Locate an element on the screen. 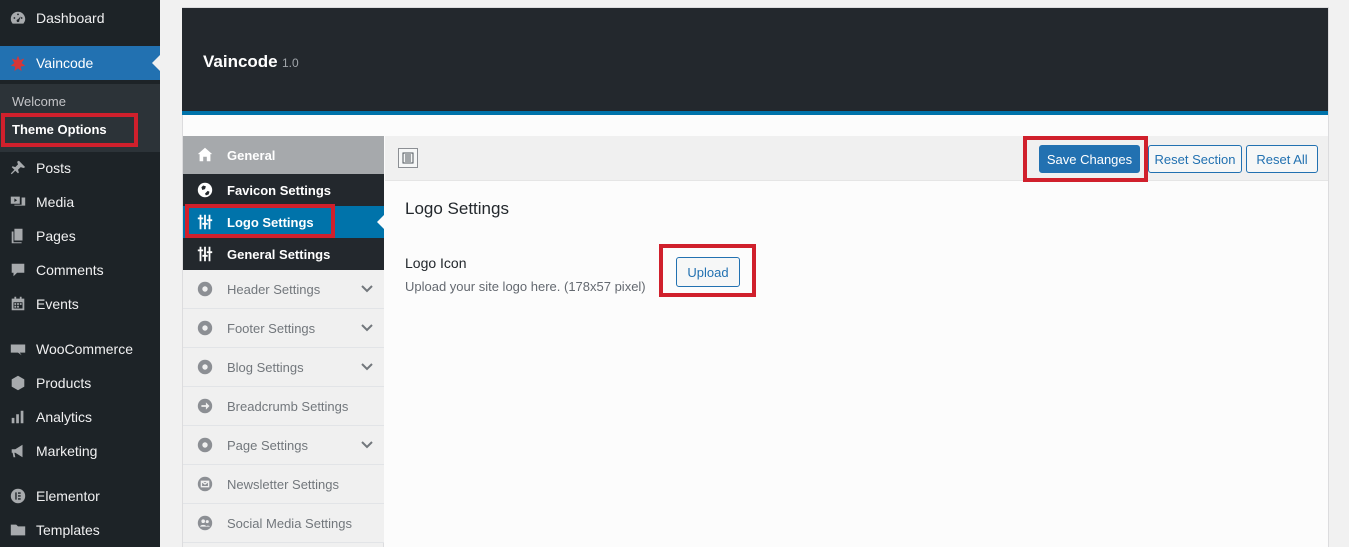 The width and height of the screenshot is (1349, 547). section-blog: Blog Settings is located at coordinates (283, 367).